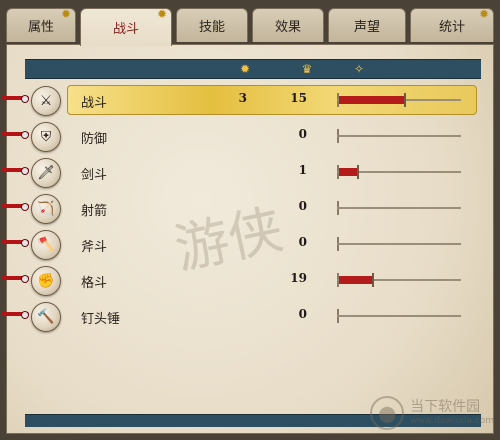  I want to click on bow-icon: 🏹, so click(46, 209).